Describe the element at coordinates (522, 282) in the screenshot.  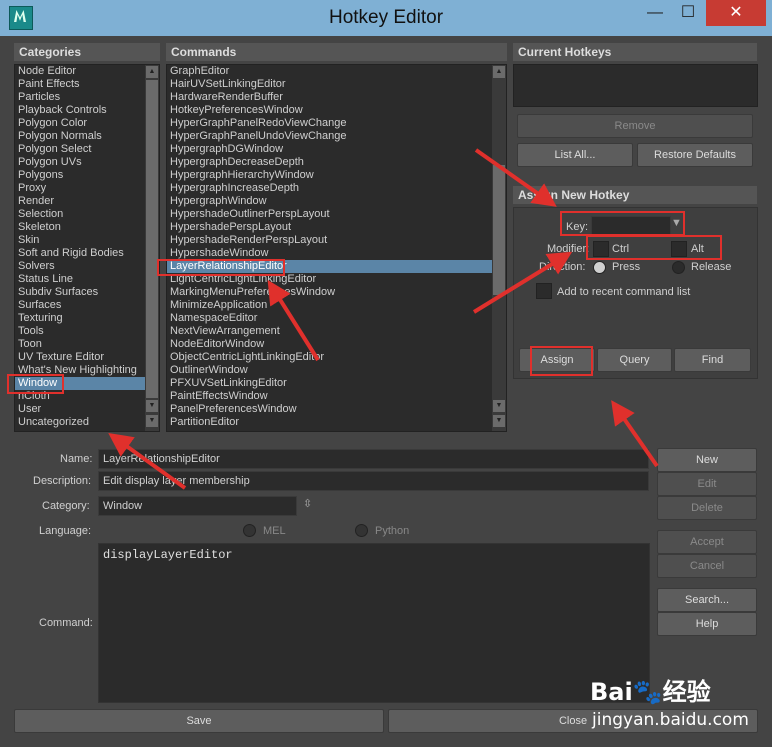
I see `arrow-to-modifier` at that location.